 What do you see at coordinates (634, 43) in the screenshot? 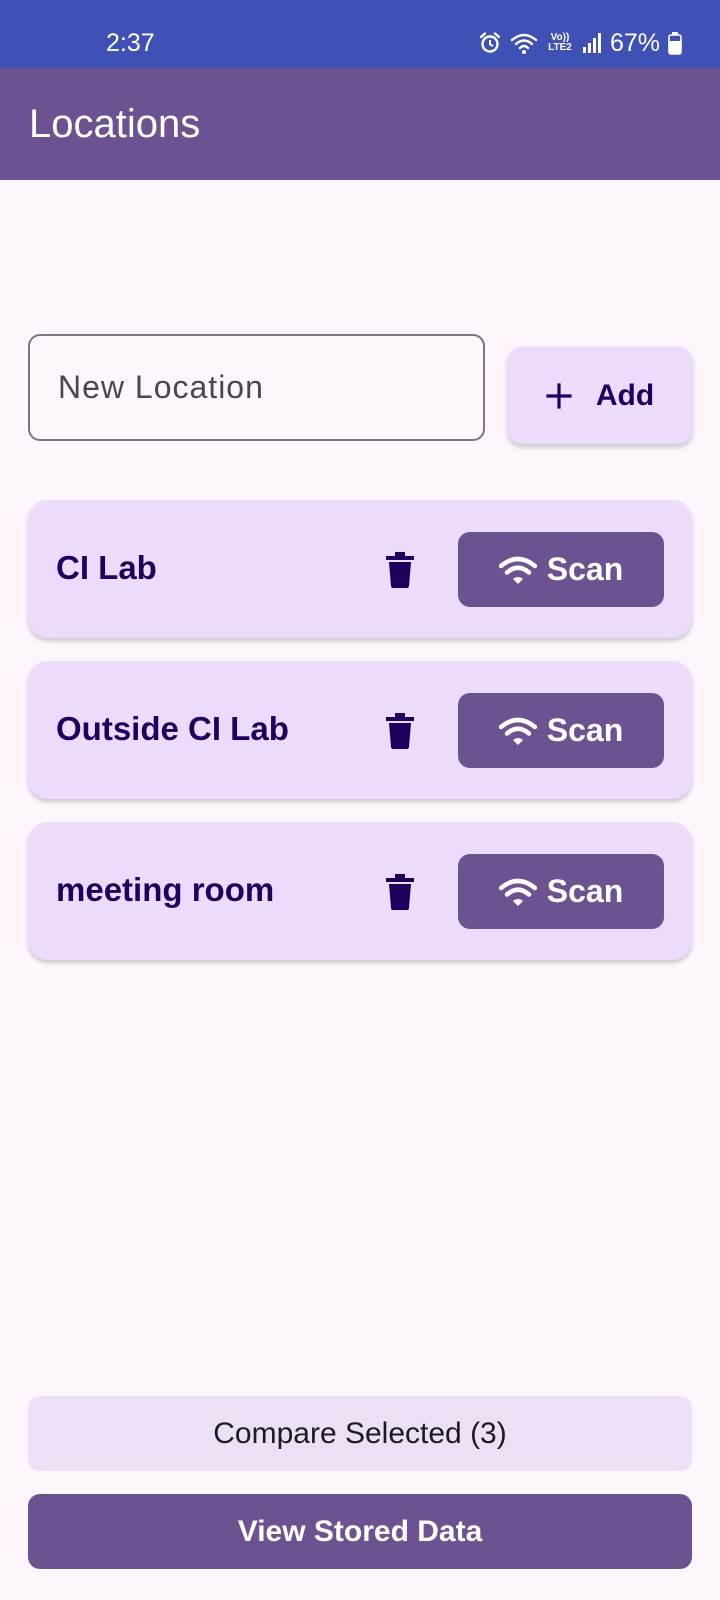
I see `battery-percent: 67%` at bounding box center [634, 43].